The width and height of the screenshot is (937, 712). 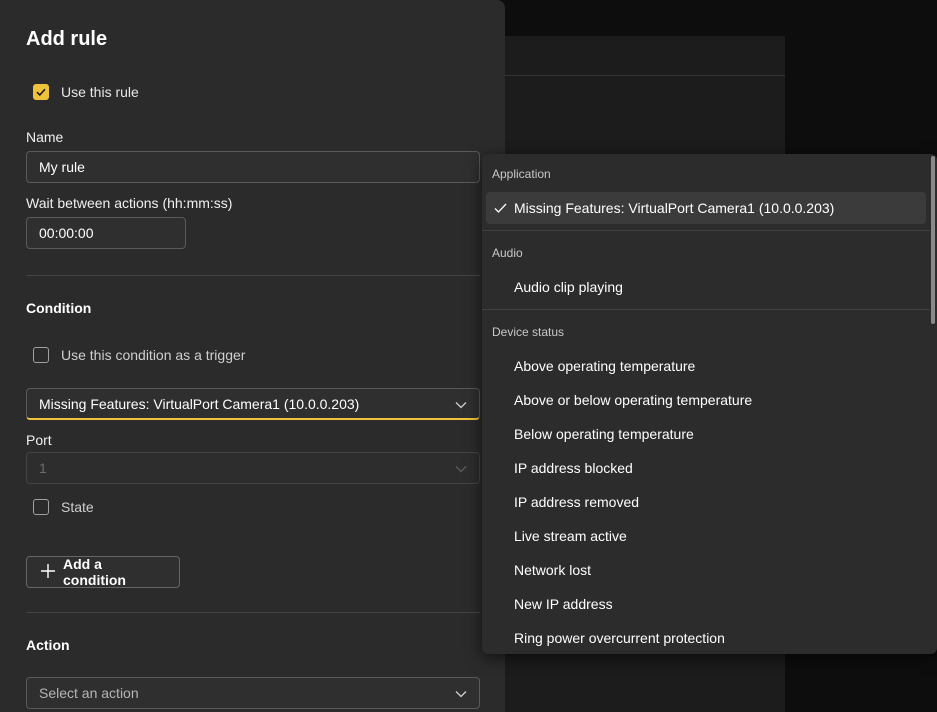 What do you see at coordinates (933, 240) in the screenshot?
I see `menu-scrollbar` at bounding box center [933, 240].